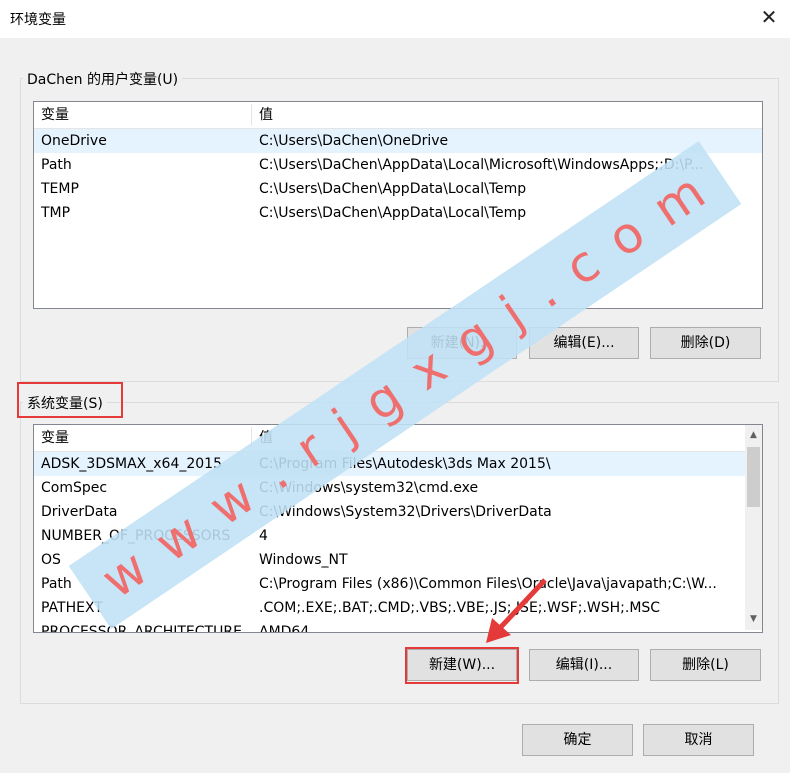 The image size is (790, 773). Describe the element at coordinates (72, 608) in the screenshot. I see `variable-name: PATHEXT` at that location.